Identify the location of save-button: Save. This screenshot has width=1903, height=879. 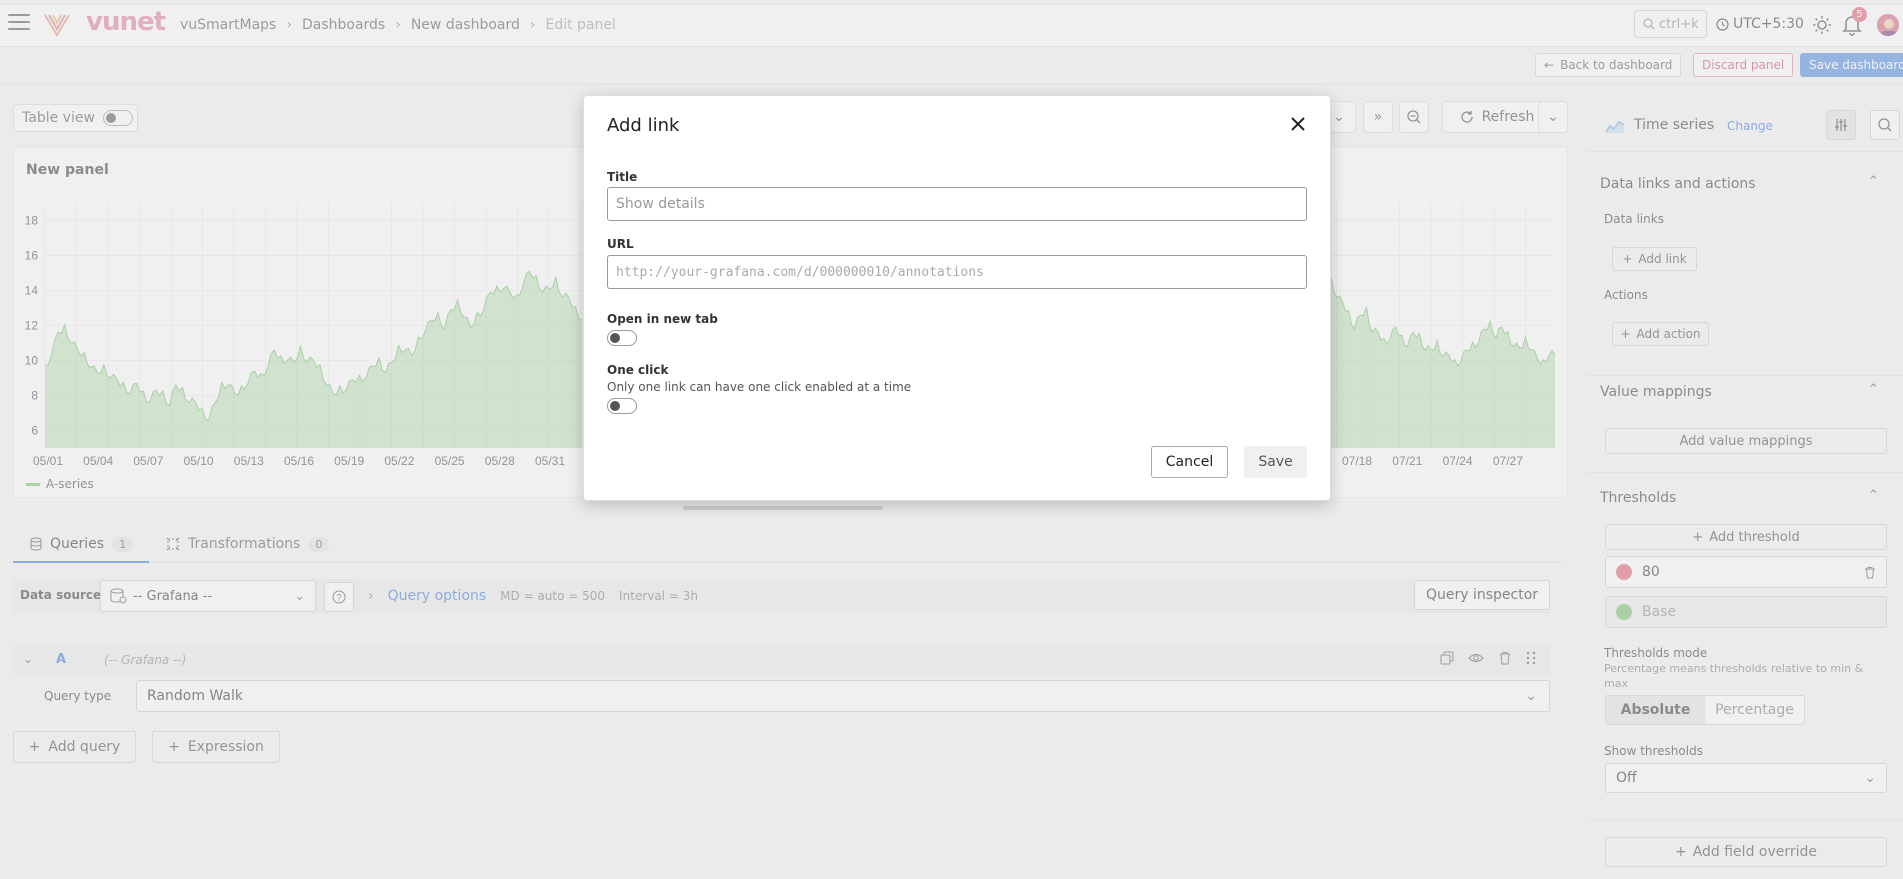
(1275, 462).